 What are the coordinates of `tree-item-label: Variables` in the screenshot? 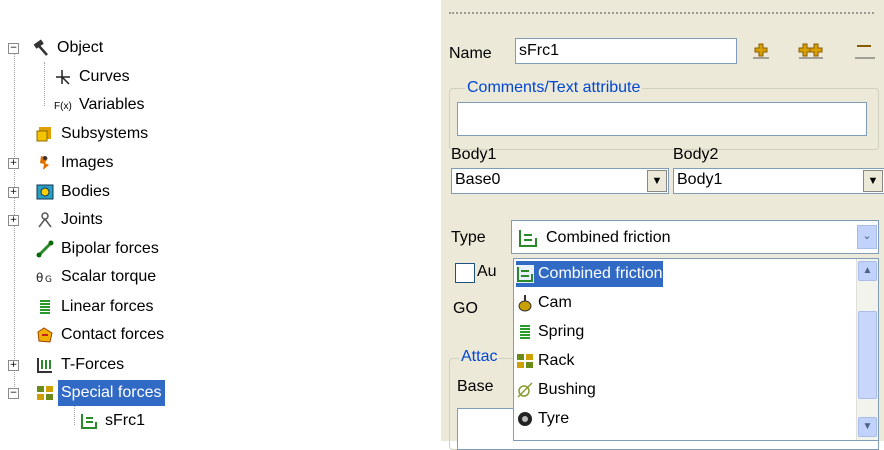 It's located at (112, 104).